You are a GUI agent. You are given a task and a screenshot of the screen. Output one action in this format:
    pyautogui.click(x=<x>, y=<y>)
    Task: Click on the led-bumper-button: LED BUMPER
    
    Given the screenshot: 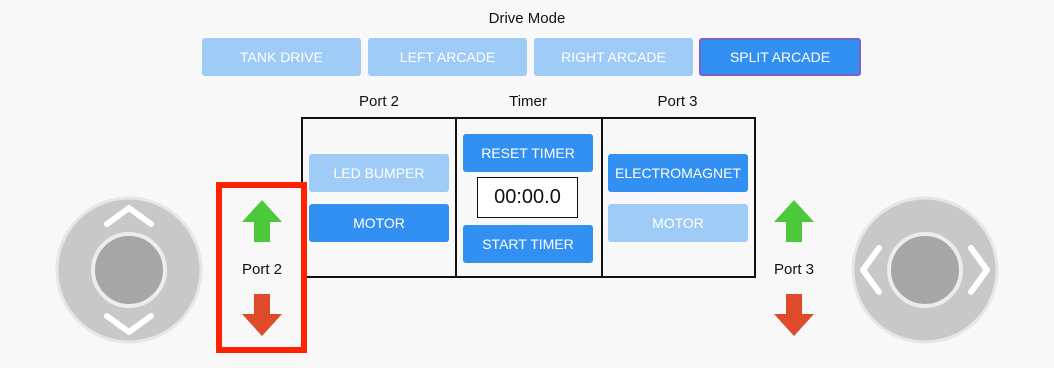 What is the action you would take?
    pyautogui.click(x=379, y=173)
    